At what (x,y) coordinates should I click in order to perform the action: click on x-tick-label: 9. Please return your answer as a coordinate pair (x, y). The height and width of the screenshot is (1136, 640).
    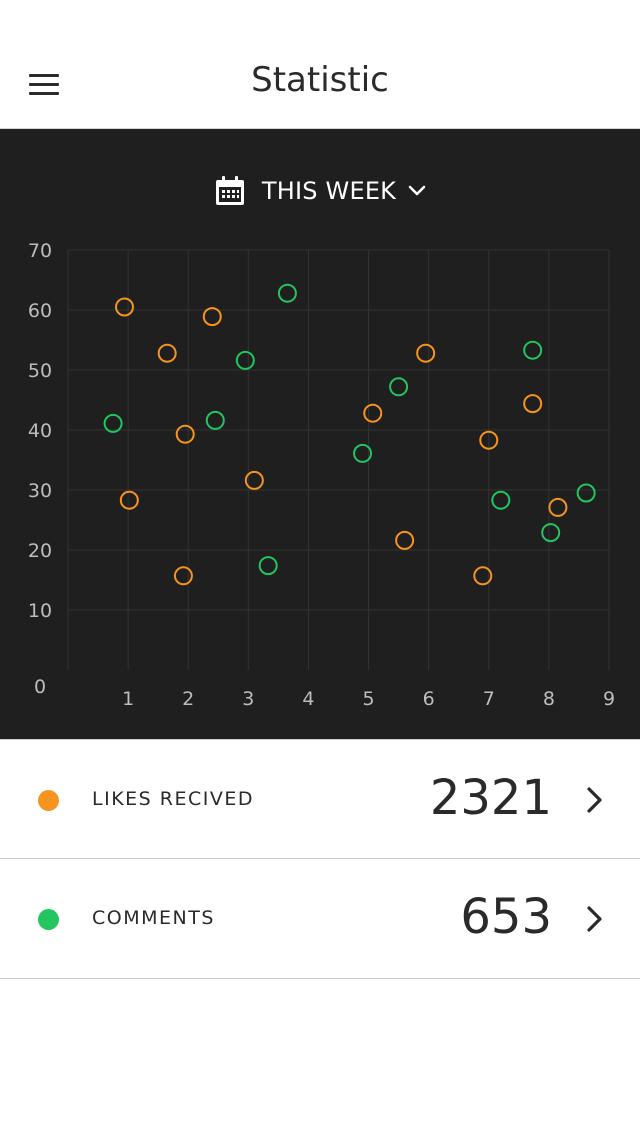
    Looking at the image, I should click on (609, 699).